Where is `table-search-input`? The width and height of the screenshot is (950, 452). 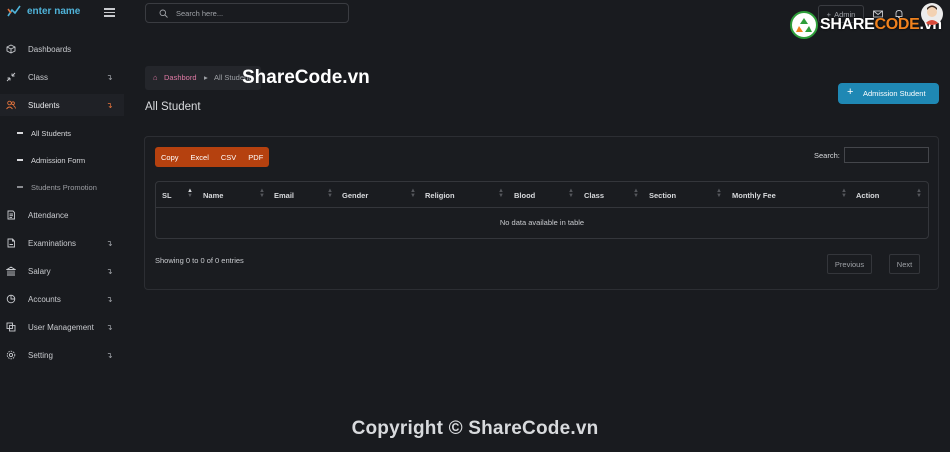
table-search-input is located at coordinates (886, 155).